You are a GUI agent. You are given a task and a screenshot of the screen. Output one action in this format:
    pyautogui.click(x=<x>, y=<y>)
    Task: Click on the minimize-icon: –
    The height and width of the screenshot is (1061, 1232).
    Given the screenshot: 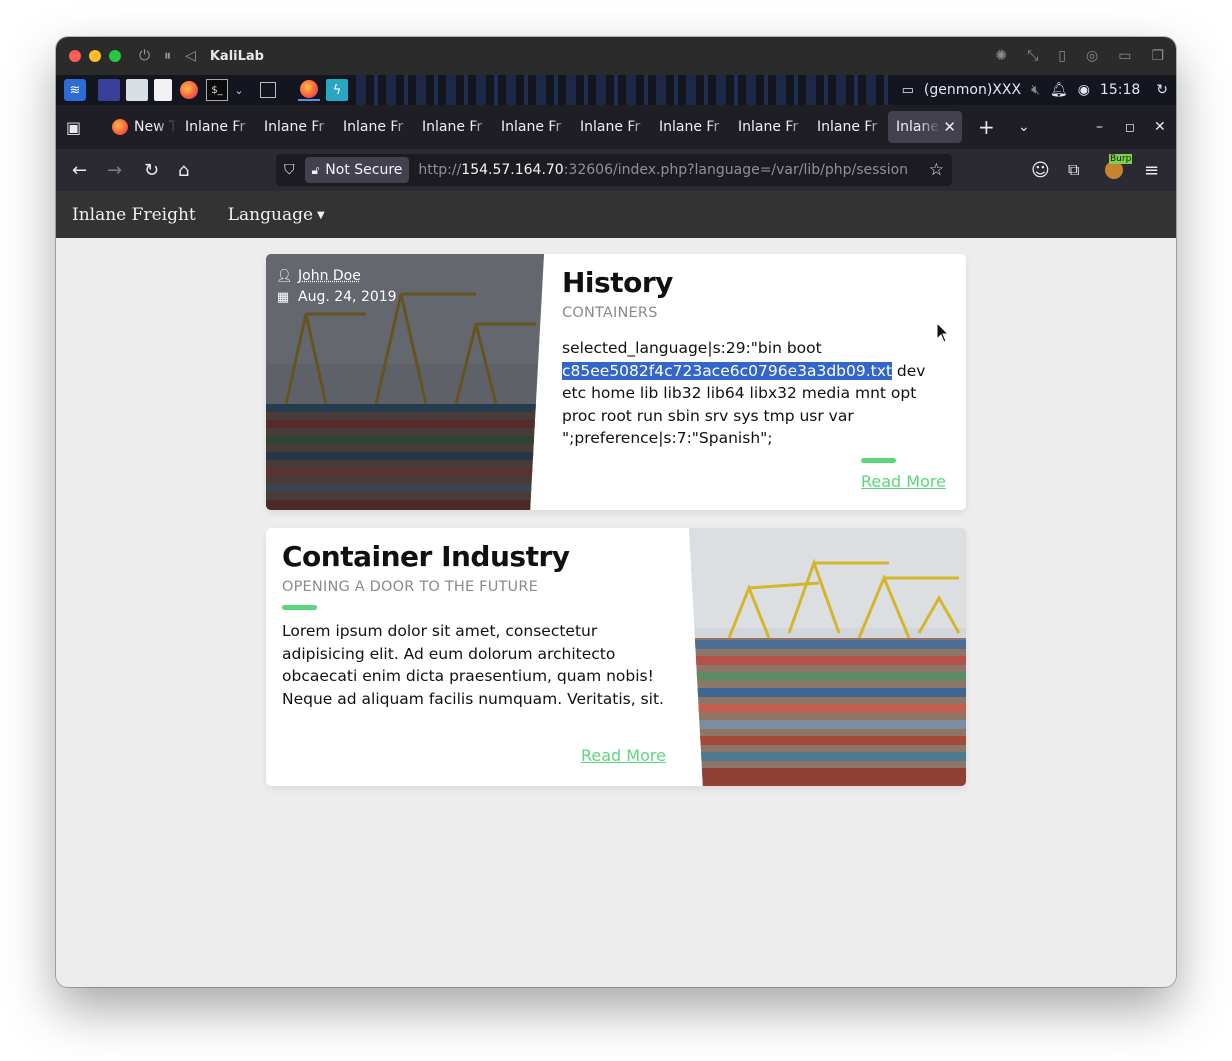 What is the action you would take?
    pyautogui.click(x=1099, y=127)
    